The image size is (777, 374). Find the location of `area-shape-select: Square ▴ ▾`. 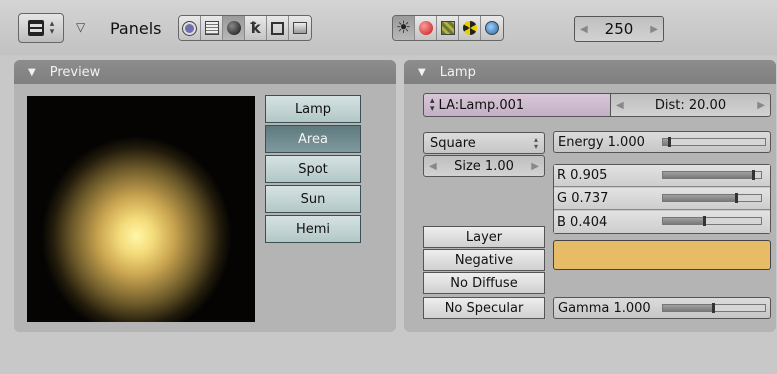

area-shape-select: Square ▴ ▾ is located at coordinates (484, 143).